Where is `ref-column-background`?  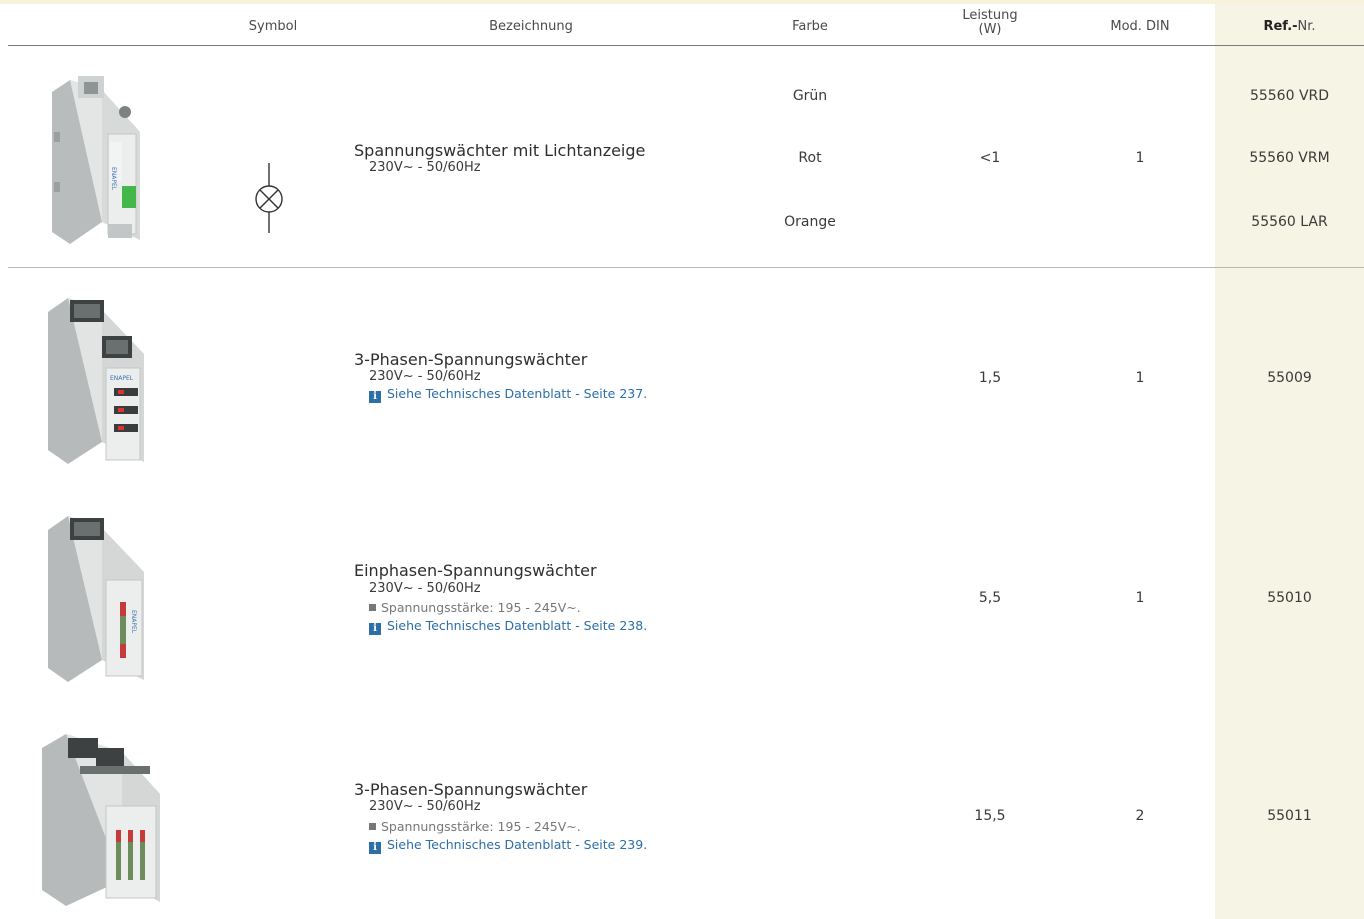
ref-column-background is located at coordinates (1289, 461).